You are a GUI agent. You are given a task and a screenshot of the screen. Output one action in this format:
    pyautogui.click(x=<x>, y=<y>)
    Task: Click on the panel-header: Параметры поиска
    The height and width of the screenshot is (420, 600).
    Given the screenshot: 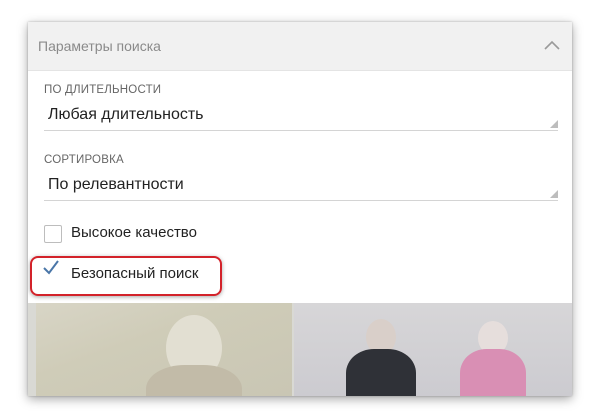 What is the action you would take?
    pyautogui.click(x=300, y=46)
    